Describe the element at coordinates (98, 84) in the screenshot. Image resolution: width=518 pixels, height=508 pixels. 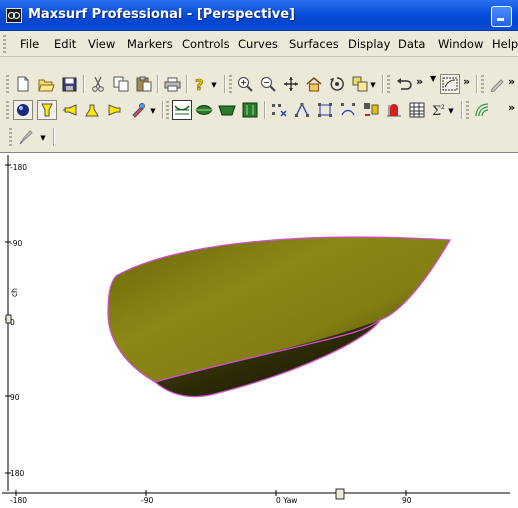
I see `cut-icon` at that location.